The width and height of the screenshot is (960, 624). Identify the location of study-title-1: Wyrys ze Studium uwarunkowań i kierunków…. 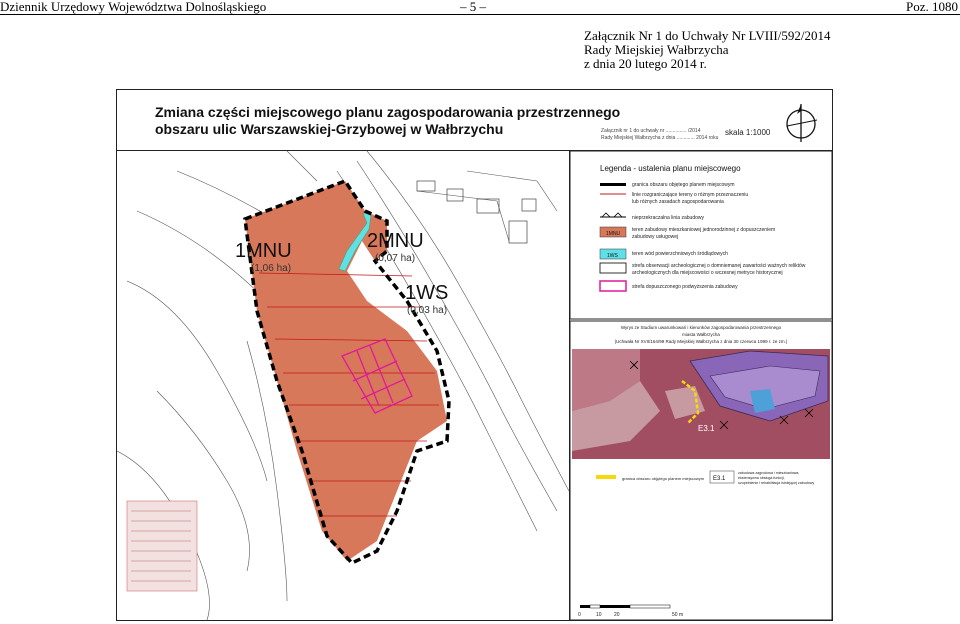
(701, 327).